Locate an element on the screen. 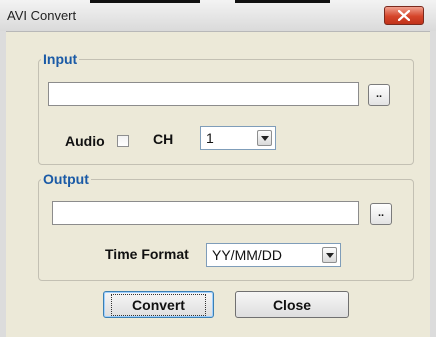 This screenshot has width=436, height=337. close-x-icon is located at coordinates (404, 15).